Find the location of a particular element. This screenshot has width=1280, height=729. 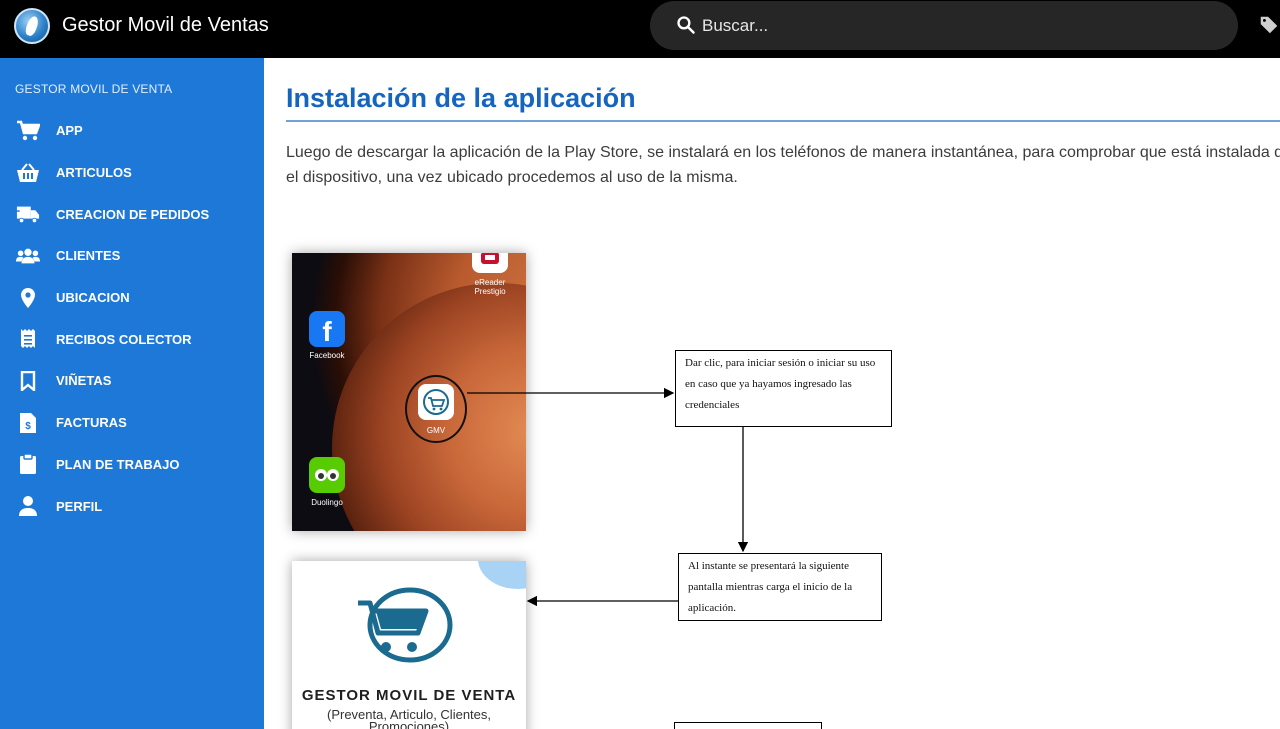

sidebar-item-articulos: ARTICULOS is located at coordinates (132, 173).